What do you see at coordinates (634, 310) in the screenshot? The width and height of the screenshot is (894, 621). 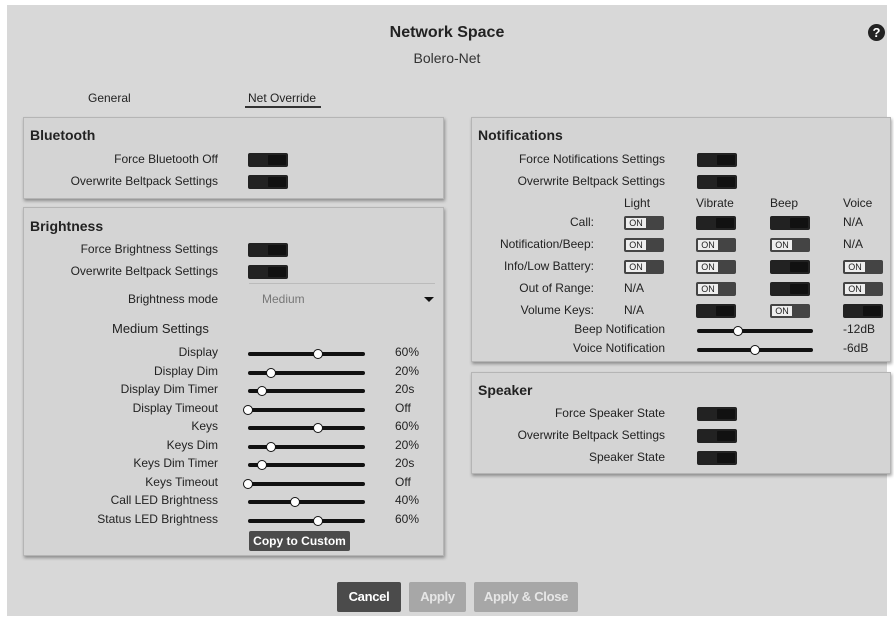 I see `volume-keys-light-na: N/A` at bounding box center [634, 310].